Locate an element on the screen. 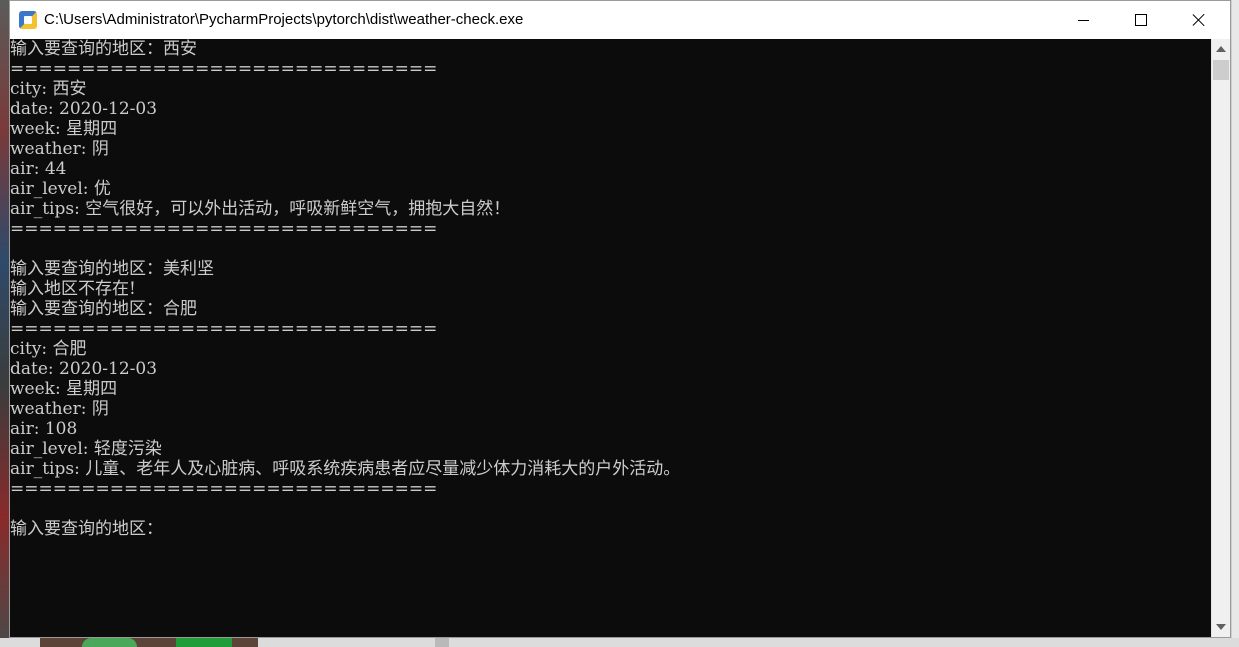  console-line: 输入要查询的地区：合肥 is located at coordinates (103, 309).